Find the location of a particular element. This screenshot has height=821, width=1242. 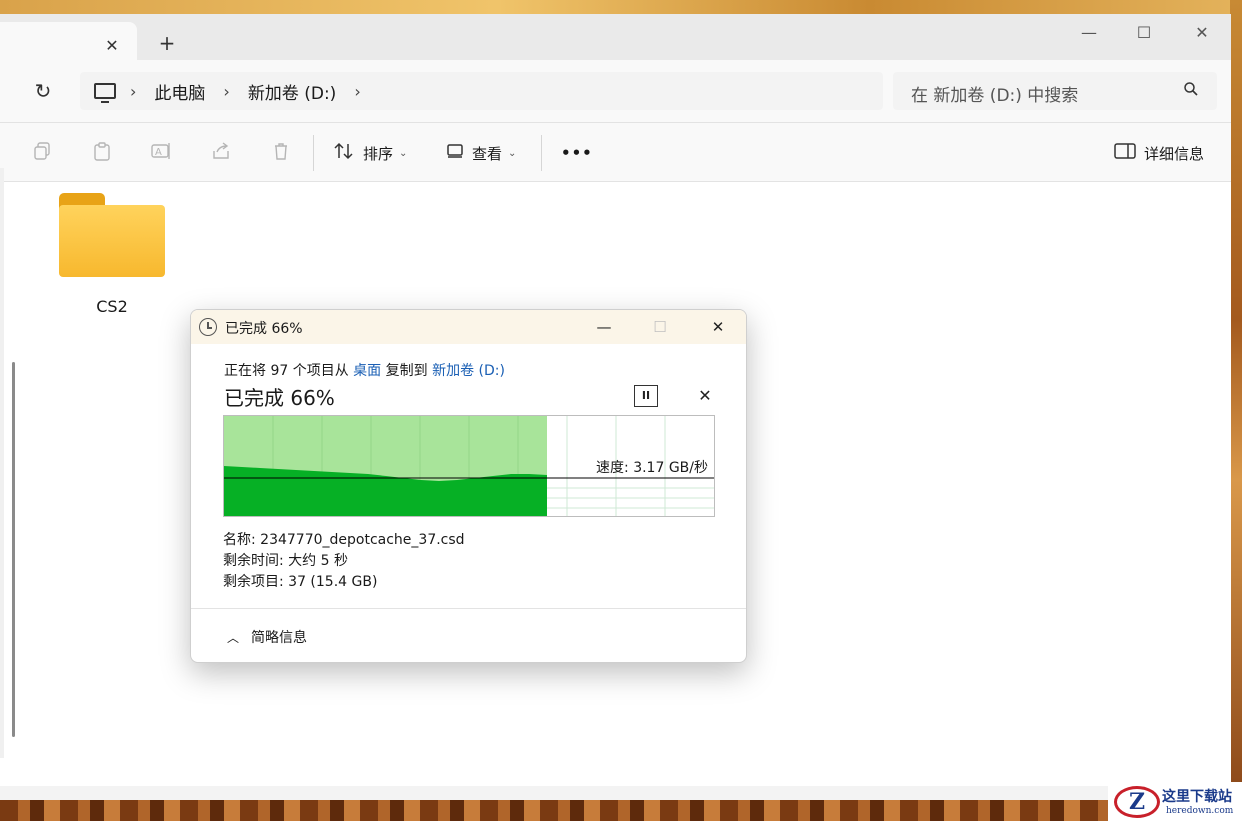

dialog-minimize-button: — is located at coordinates (604, 327).